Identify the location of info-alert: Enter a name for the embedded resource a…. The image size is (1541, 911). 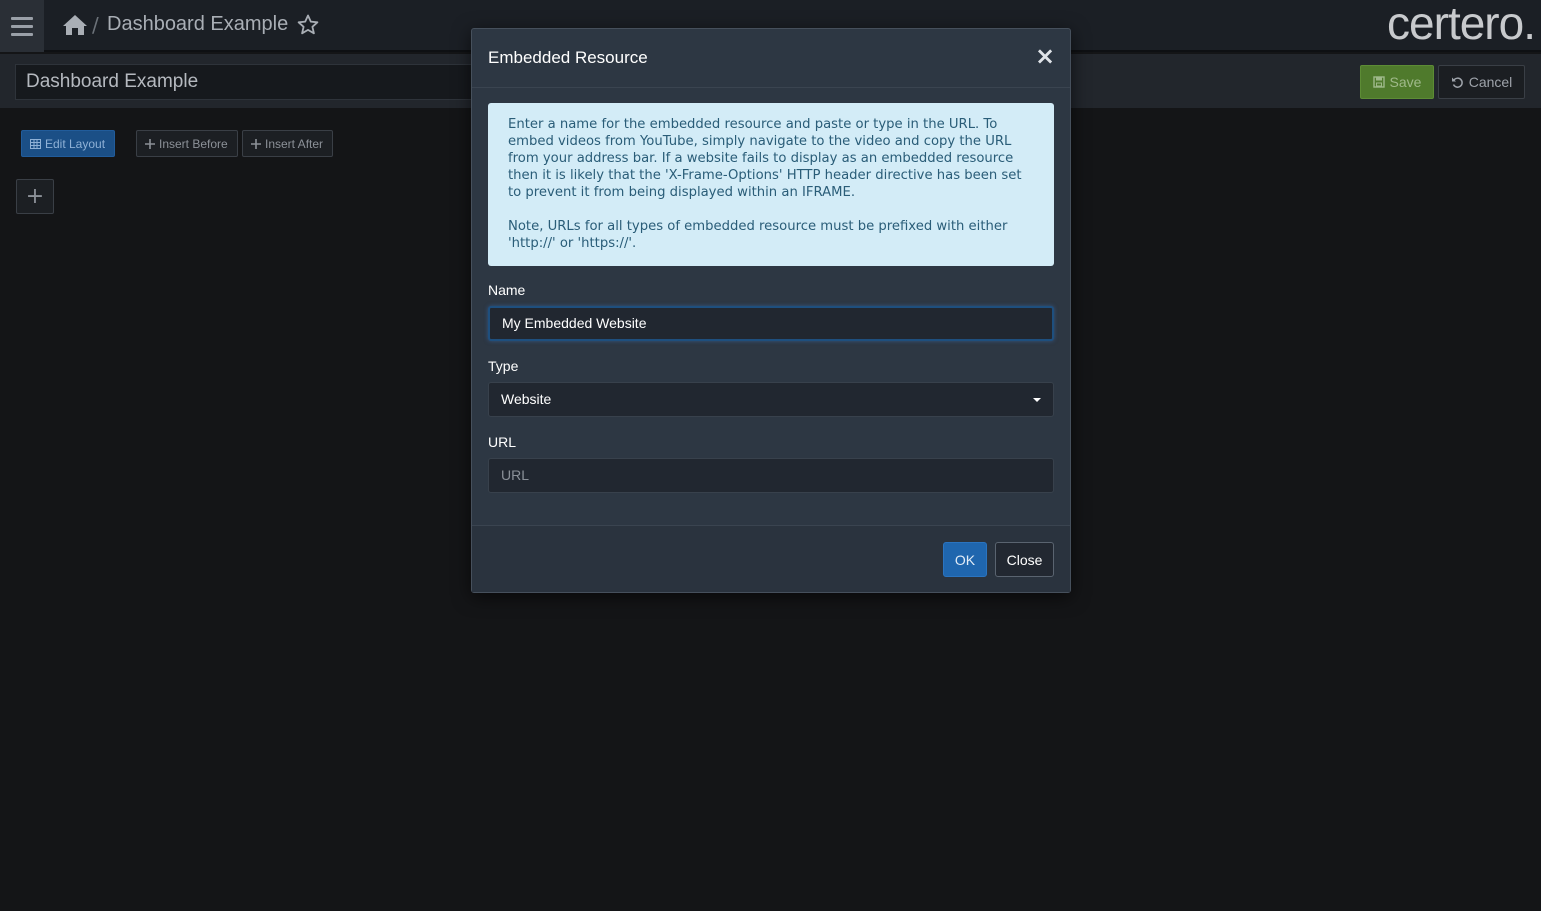
(771, 184).